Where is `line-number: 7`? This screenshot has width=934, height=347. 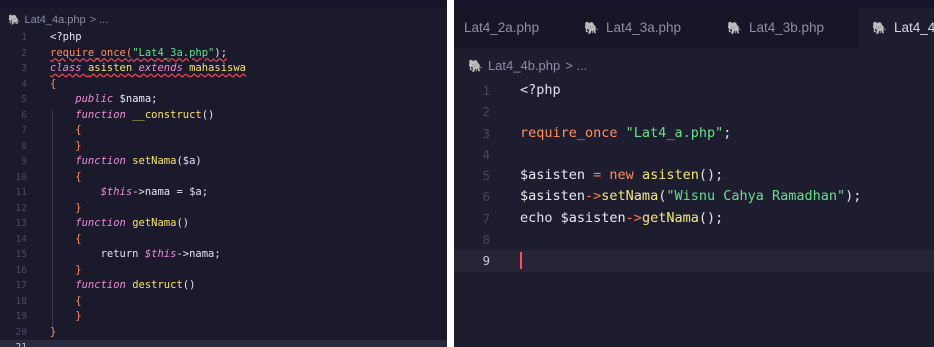
line-number: 7 is located at coordinates (24, 130).